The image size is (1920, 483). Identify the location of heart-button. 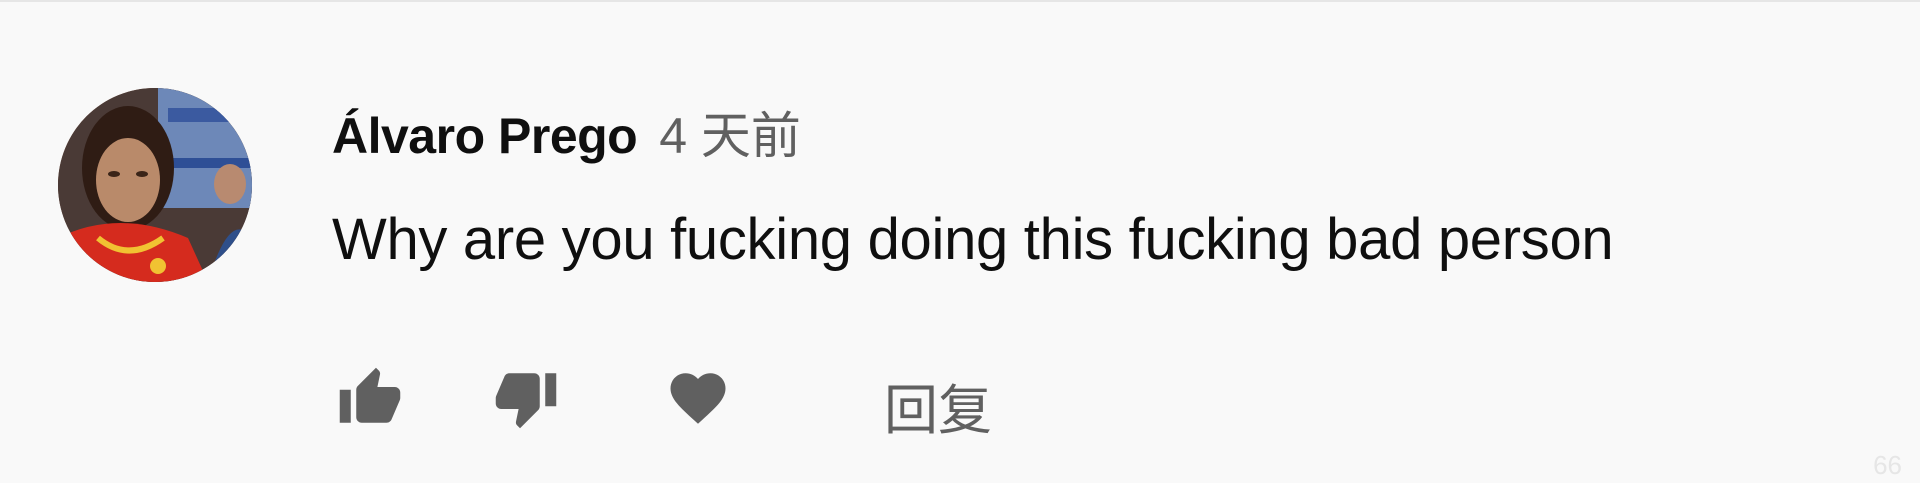
(698, 398).